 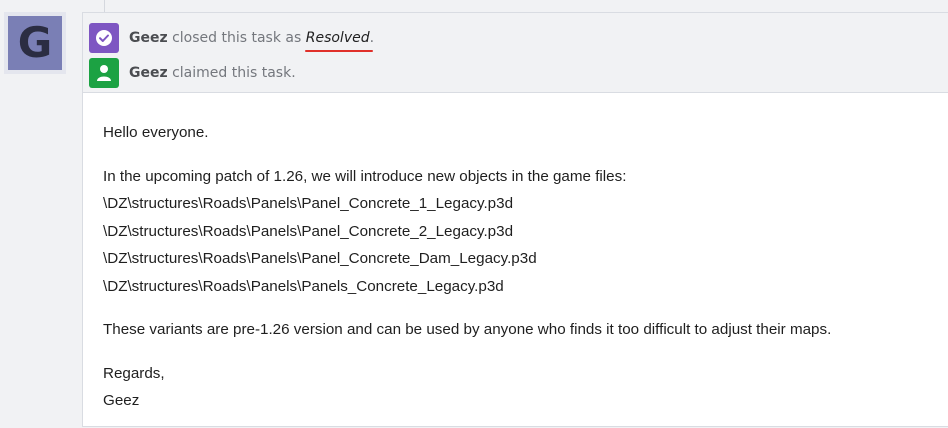 I want to click on event-suffix: ., so click(x=372, y=38).